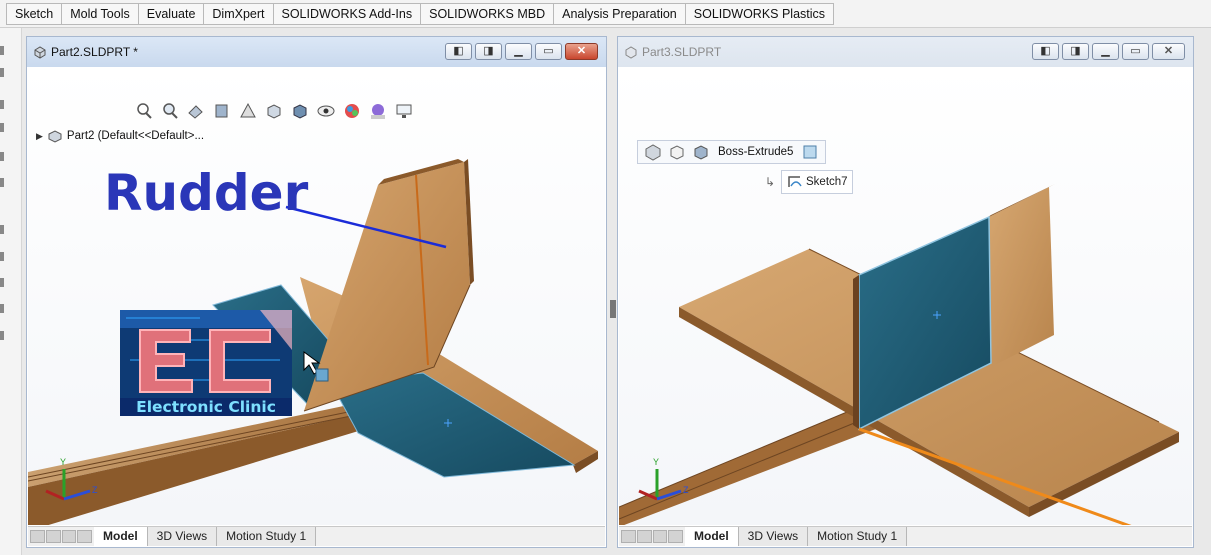  What do you see at coordinates (170, 111) in the screenshot?
I see `zoom-to-area-icon` at bounding box center [170, 111].